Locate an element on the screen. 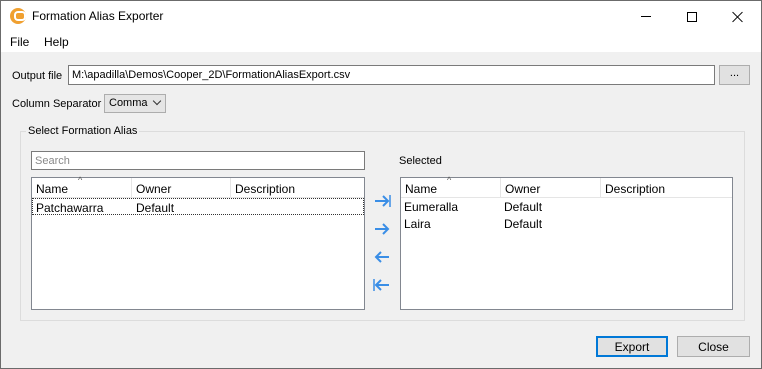 This screenshot has height=369, width=762. search-input is located at coordinates (198, 160).